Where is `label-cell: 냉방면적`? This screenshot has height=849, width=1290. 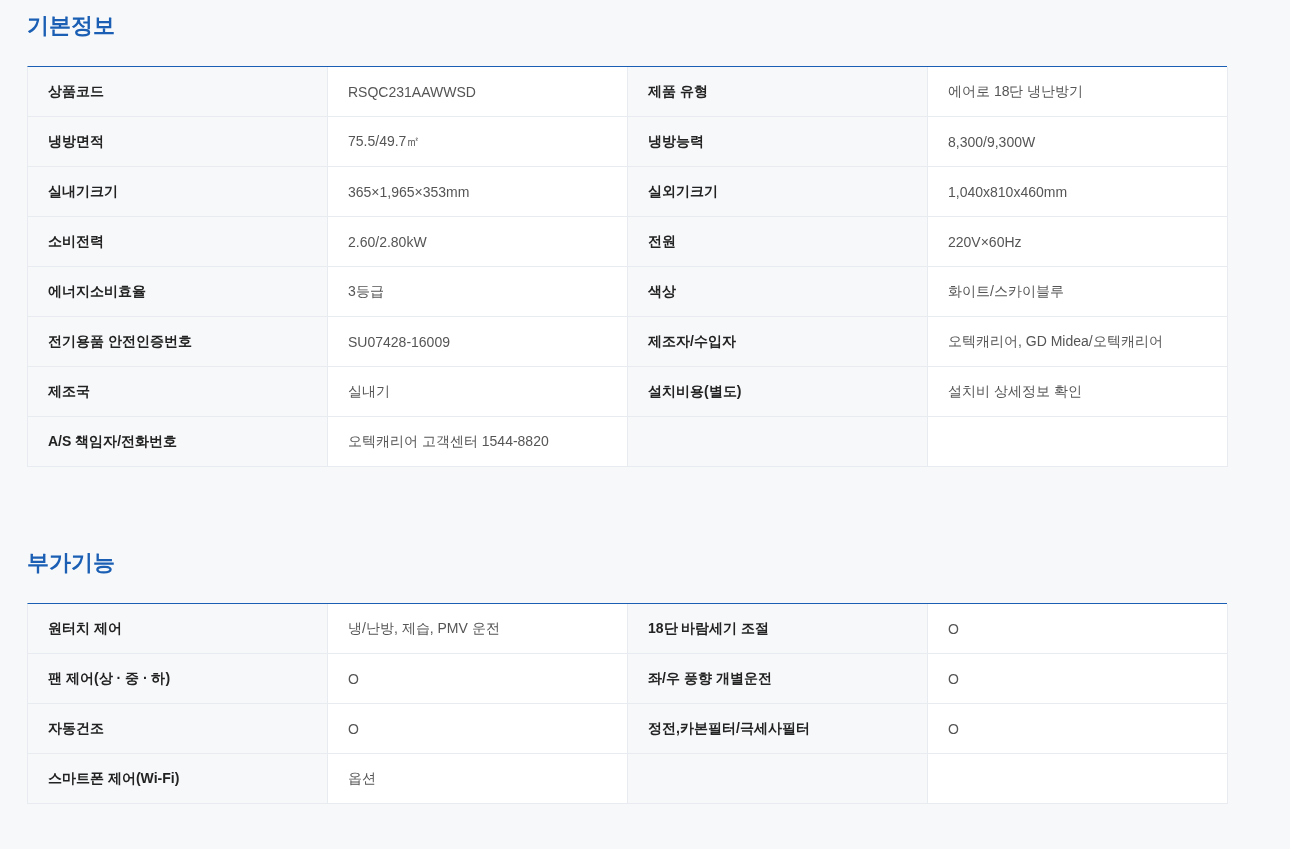
label-cell: 냉방면적 is located at coordinates (178, 142).